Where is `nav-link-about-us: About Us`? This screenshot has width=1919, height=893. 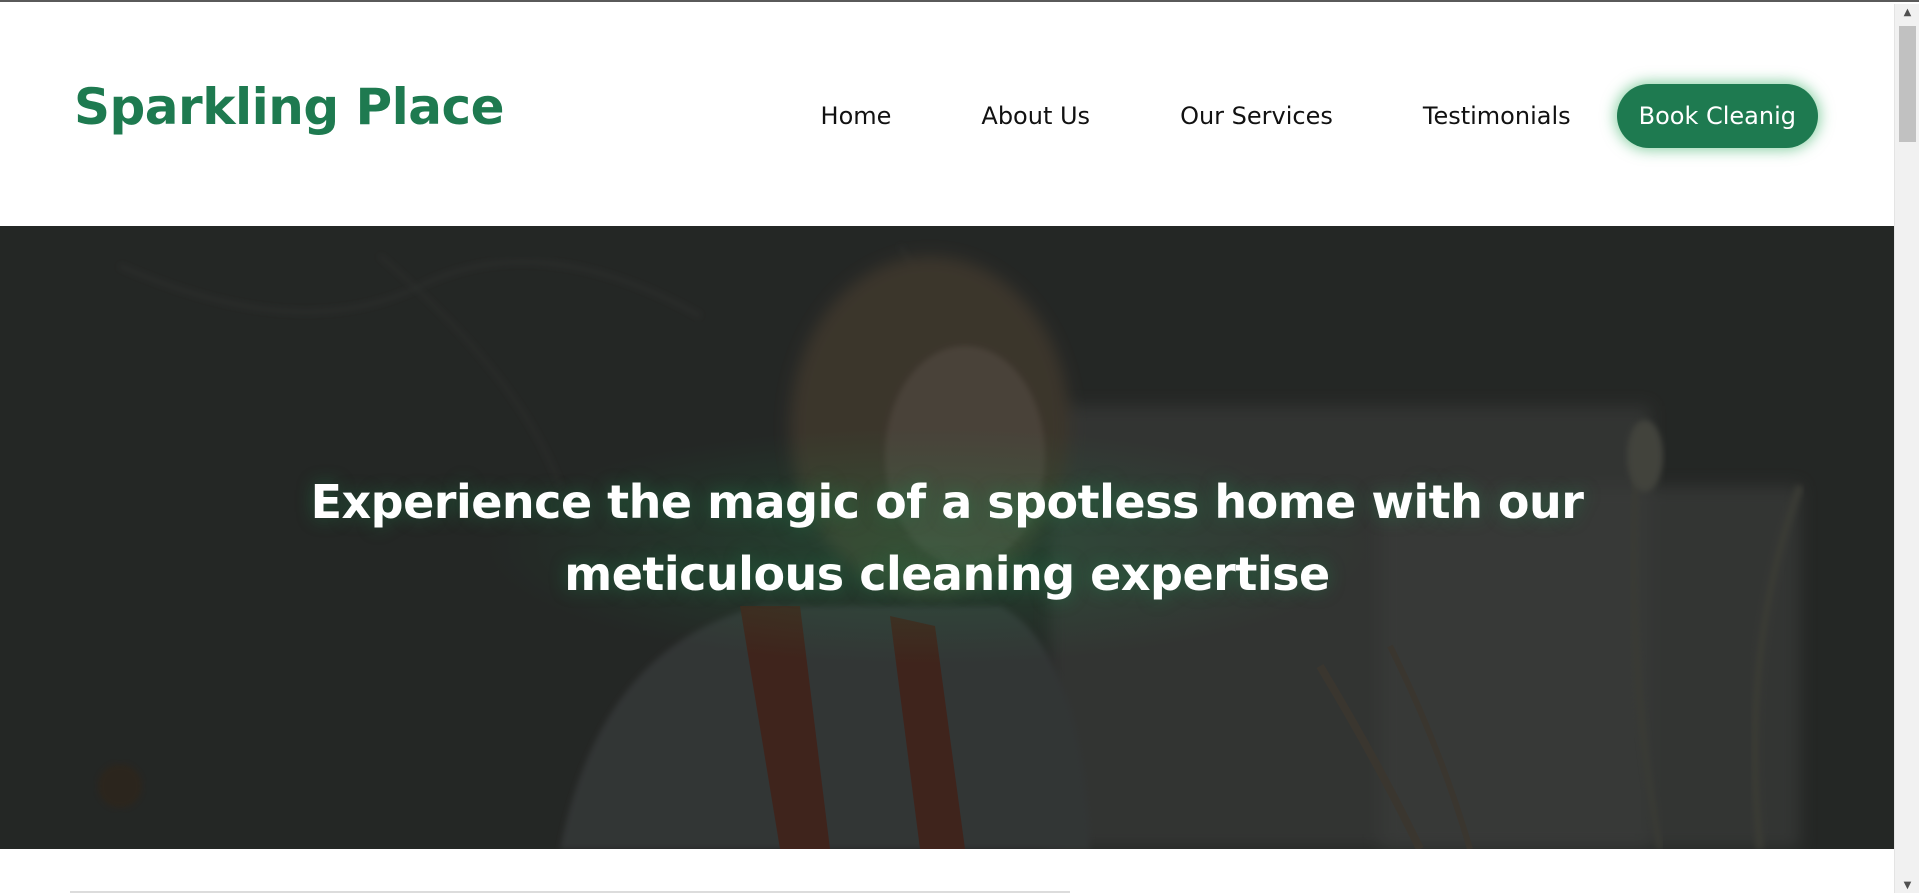 nav-link-about-us: About Us is located at coordinates (1035, 116).